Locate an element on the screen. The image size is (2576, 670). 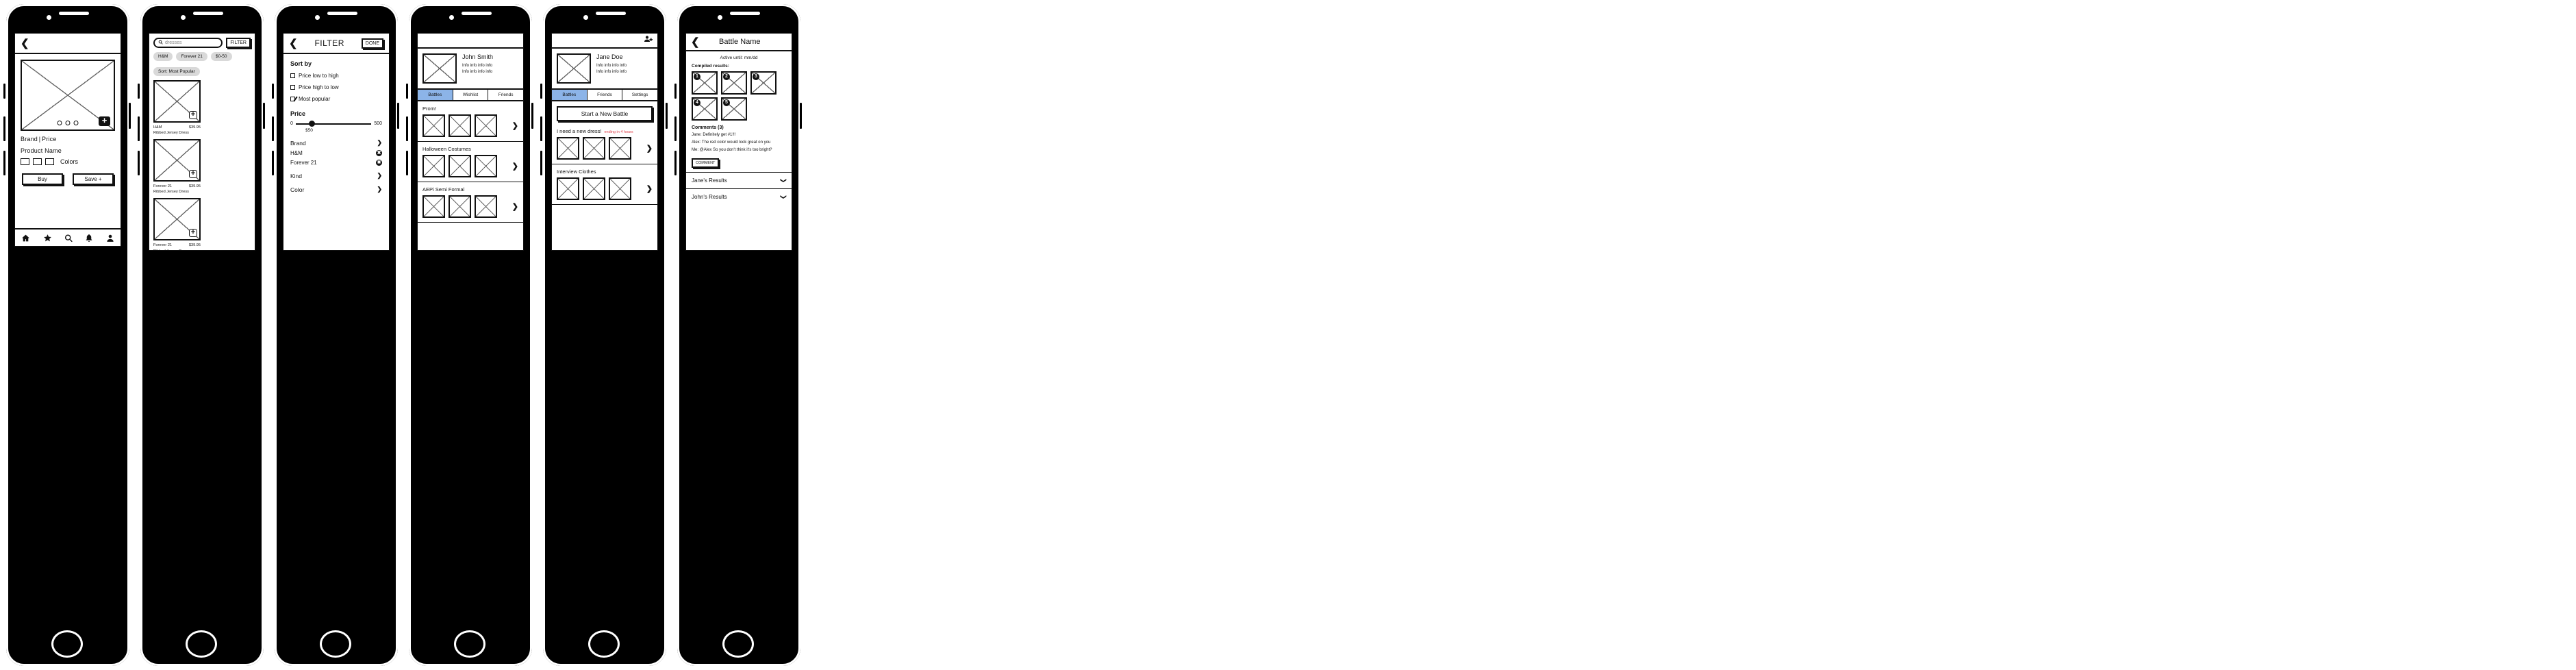
battle-section: Halloween Costumes ❯ is located at coordinates (471, 162).